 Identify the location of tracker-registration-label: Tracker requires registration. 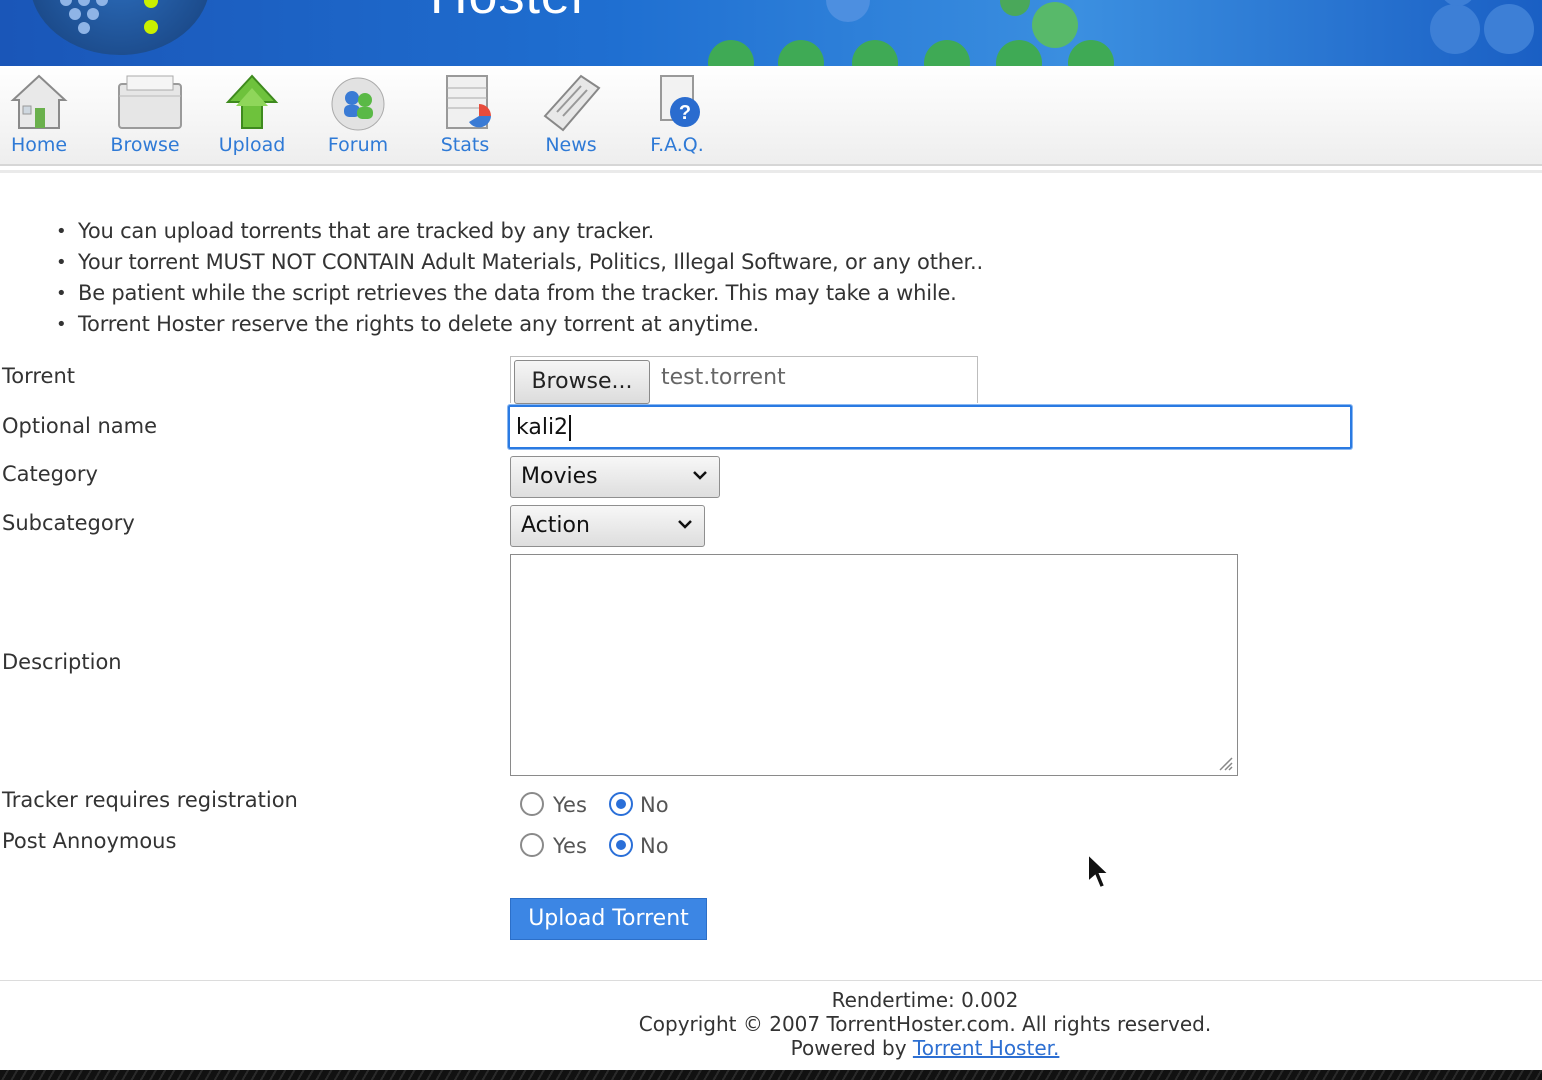
(150, 800).